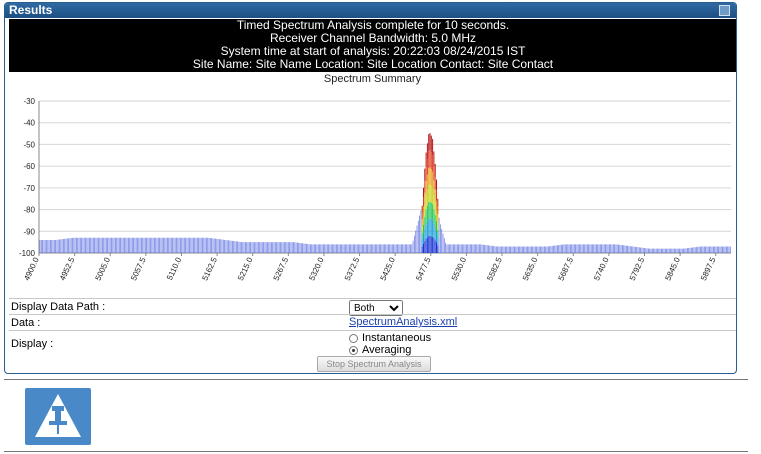  Describe the element at coordinates (103, 269) in the screenshot. I see `x-tick-label: 5005.0` at that location.